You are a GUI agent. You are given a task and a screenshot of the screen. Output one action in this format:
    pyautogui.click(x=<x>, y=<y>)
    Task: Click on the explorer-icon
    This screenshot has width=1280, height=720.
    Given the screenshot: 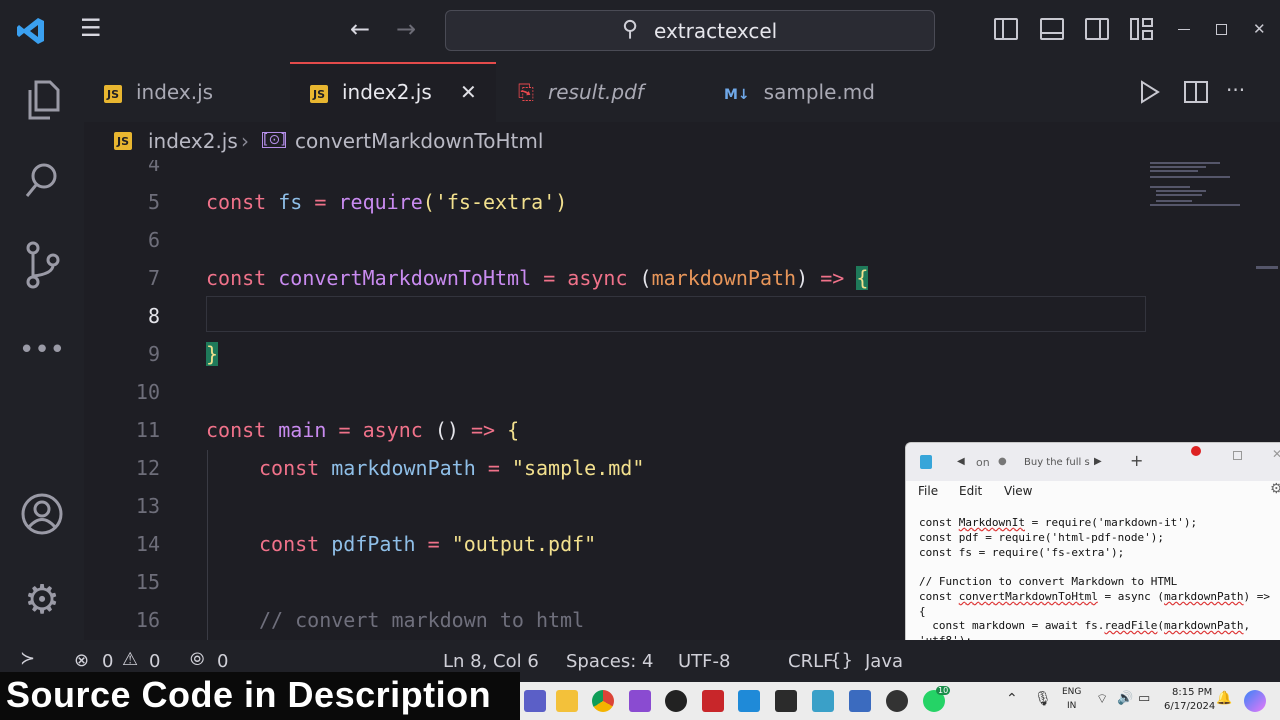 What is the action you would take?
    pyautogui.click(x=42, y=100)
    